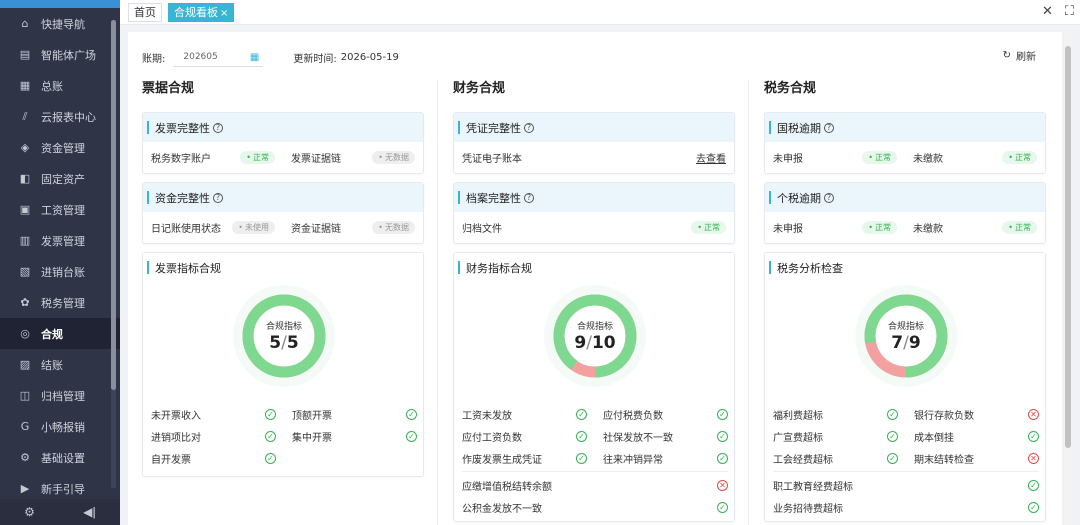  I want to click on asset-icon: ◧, so click(25, 178).